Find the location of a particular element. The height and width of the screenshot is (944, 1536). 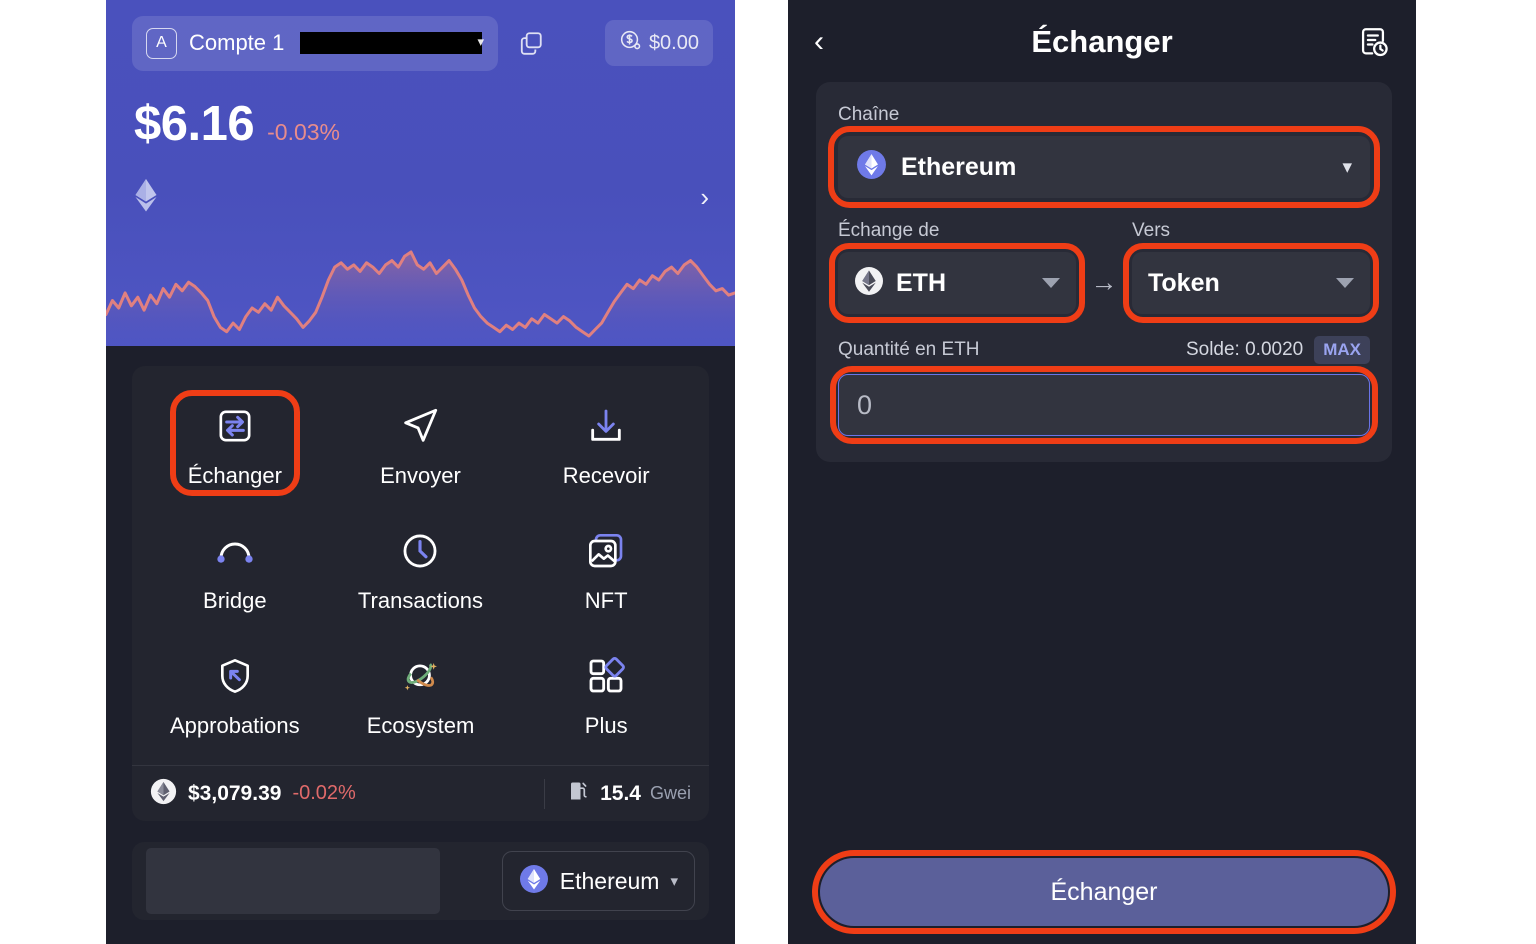

action-transactions: Transactions is located at coordinates (421, 571).